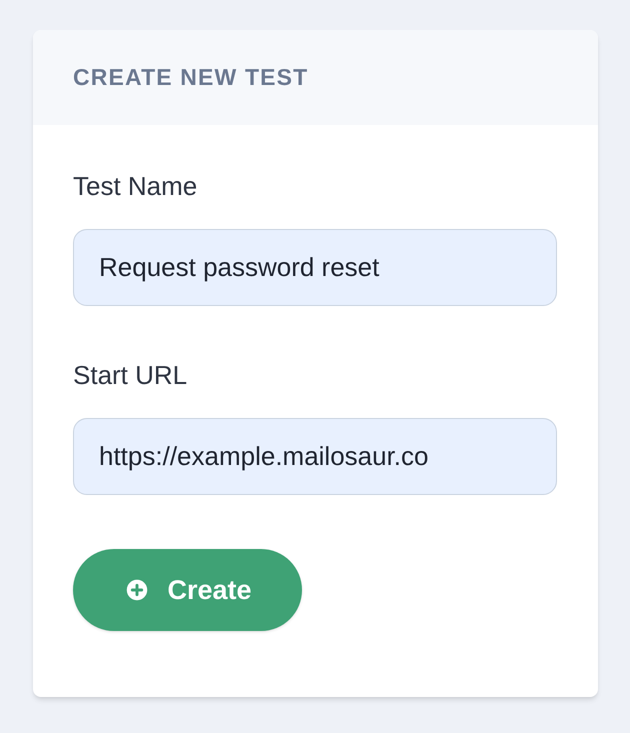 This screenshot has width=630, height=733. What do you see at coordinates (190, 77) in the screenshot?
I see `card-title: CREATE NEW TEST` at bounding box center [190, 77].